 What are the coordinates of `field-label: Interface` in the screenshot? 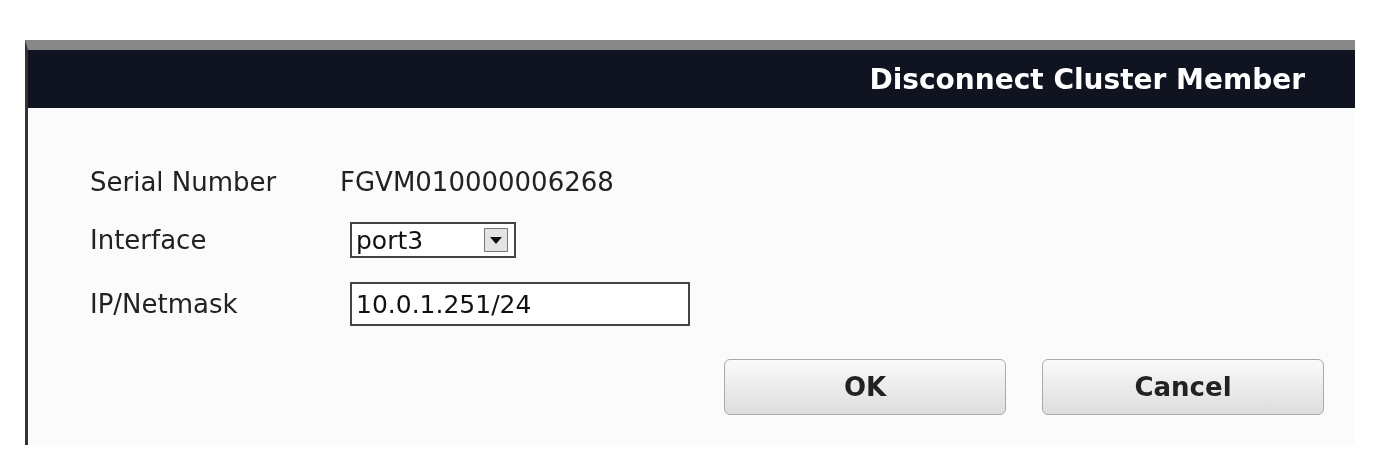 It's located at (149, 240).